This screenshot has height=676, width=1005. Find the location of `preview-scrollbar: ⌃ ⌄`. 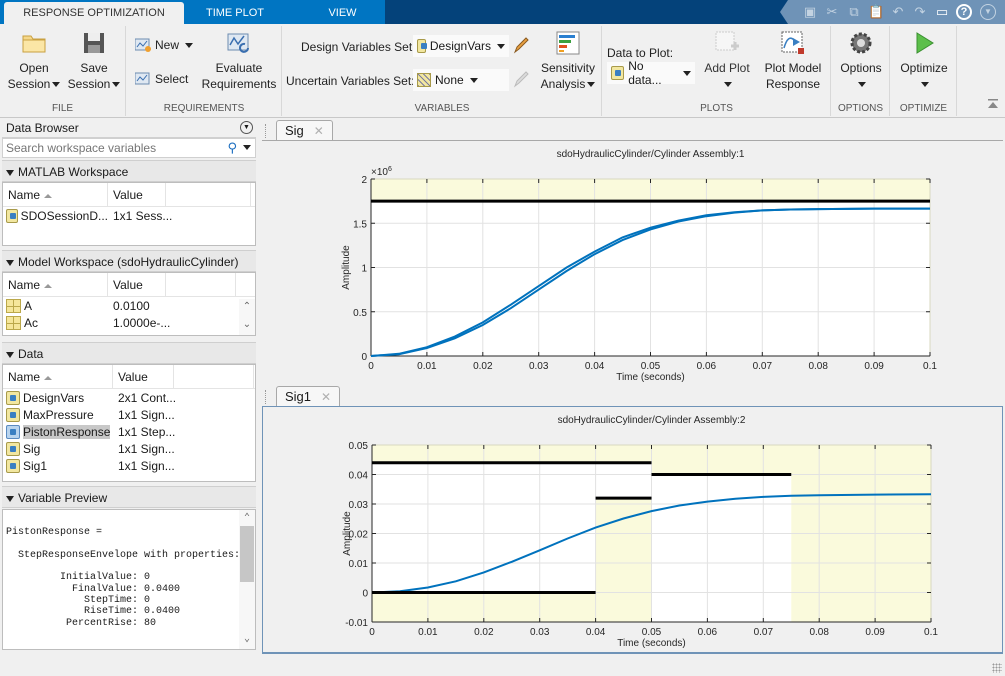

preview-scrollbar: ⌃ ⌄ is located at coordinates (247, 579).